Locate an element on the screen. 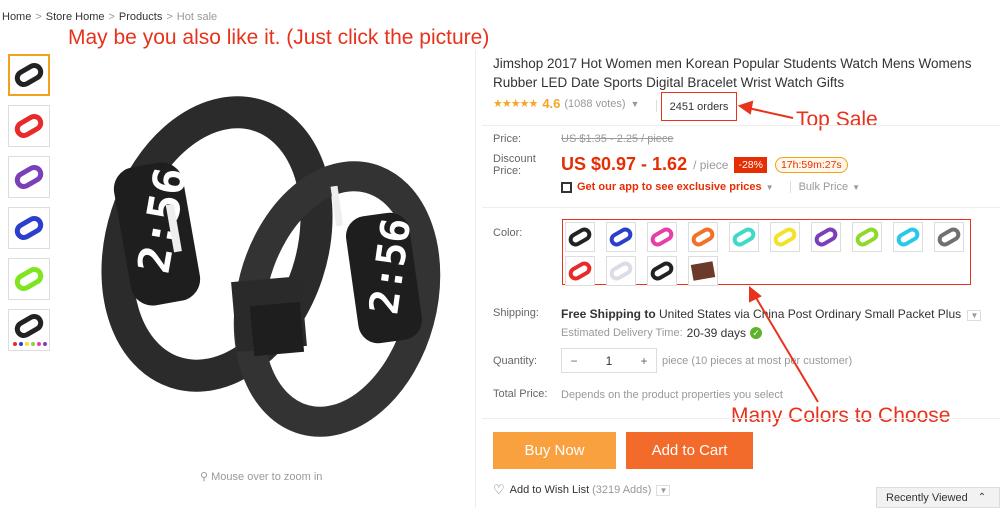 This screenshot has width=1000, height=508. rating-row: ★★★★★ 4.6 (1088 votes) ▼ is located at coordinates (566, 103).